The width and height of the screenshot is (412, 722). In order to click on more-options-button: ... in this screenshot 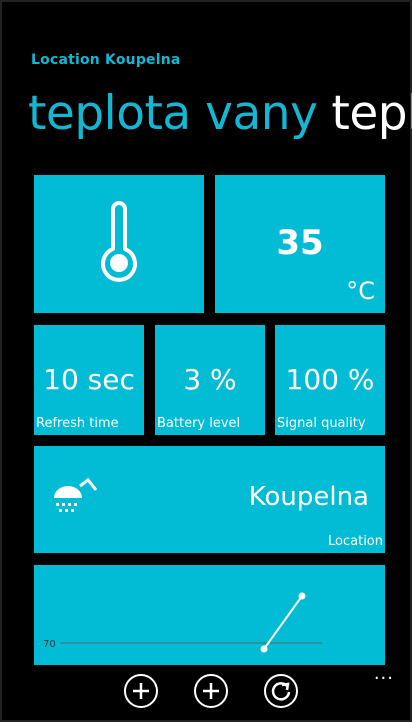, I will do `click(384, 673)`.